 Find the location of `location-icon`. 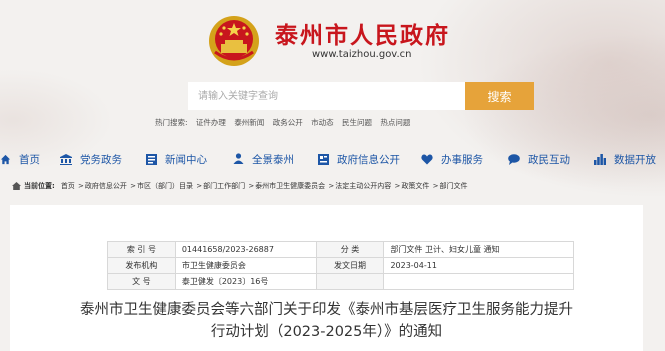

location-icon is located at coordinates (16, 186).